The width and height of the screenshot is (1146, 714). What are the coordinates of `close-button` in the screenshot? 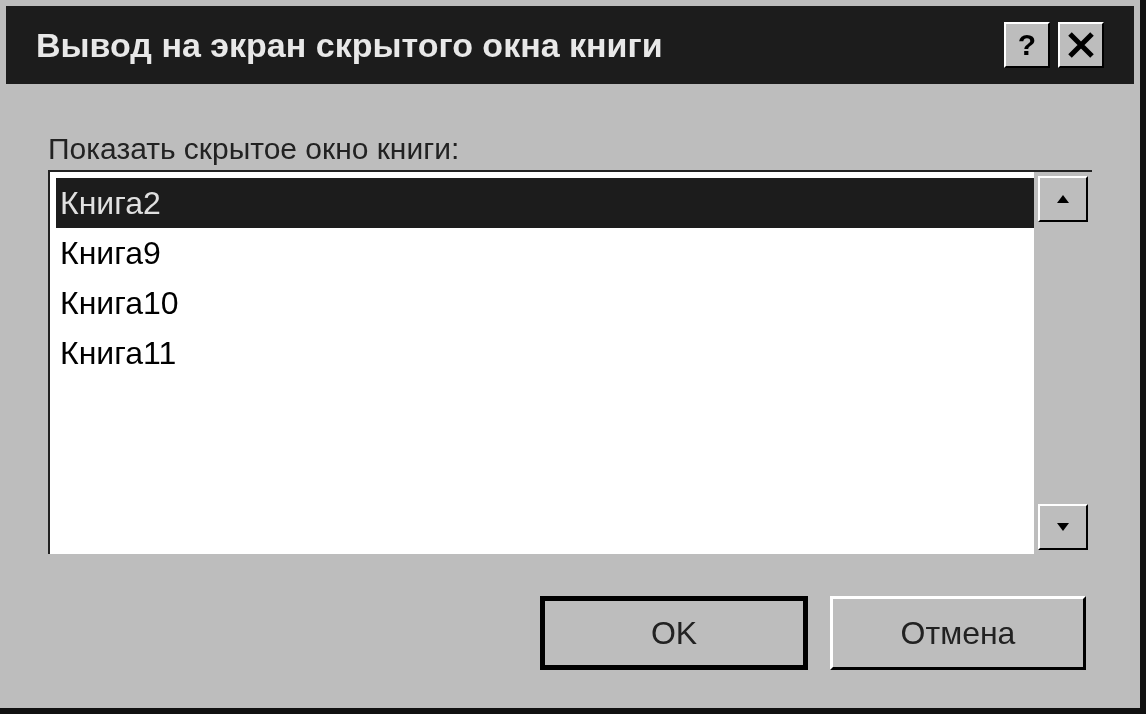 It's located at (1081, 45).